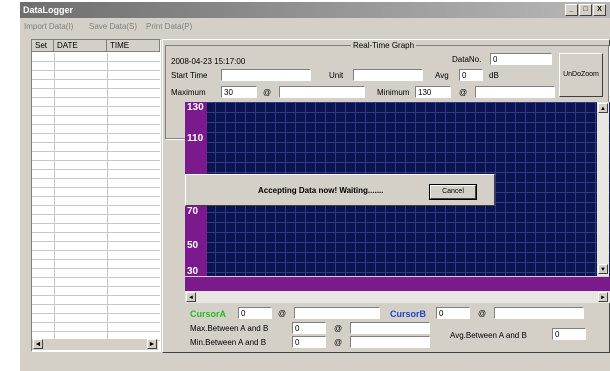 The image size is (610, 371). What do you see at coordinates (390, 328) in the screenshot?
I see `max-between-at-field` at bounding box center [390, 328].